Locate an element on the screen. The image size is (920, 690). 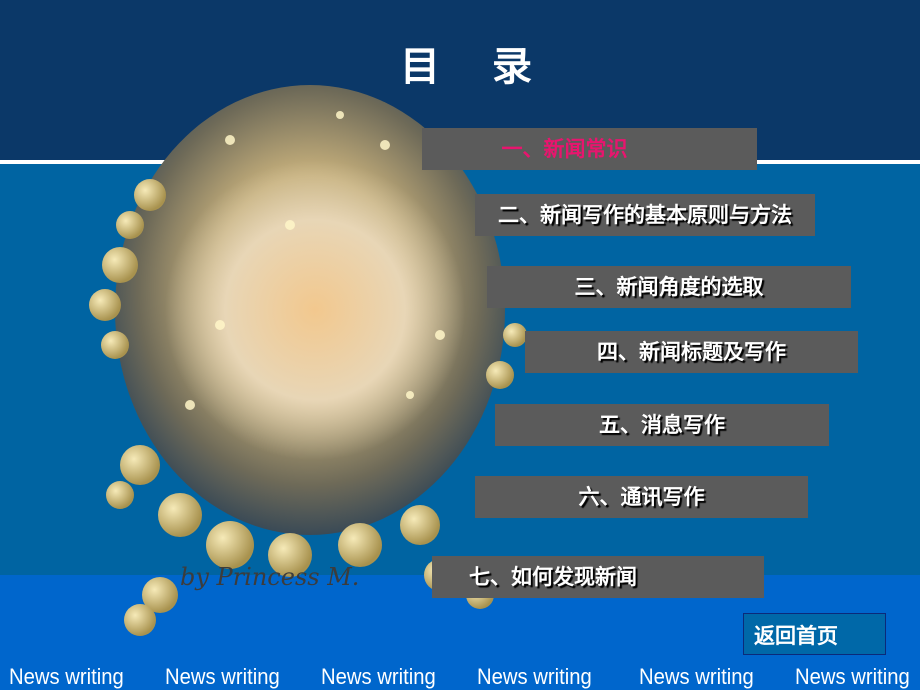
menu-item-headlines: 四、新闻标题及写作 is located at coordinates (691, 352).